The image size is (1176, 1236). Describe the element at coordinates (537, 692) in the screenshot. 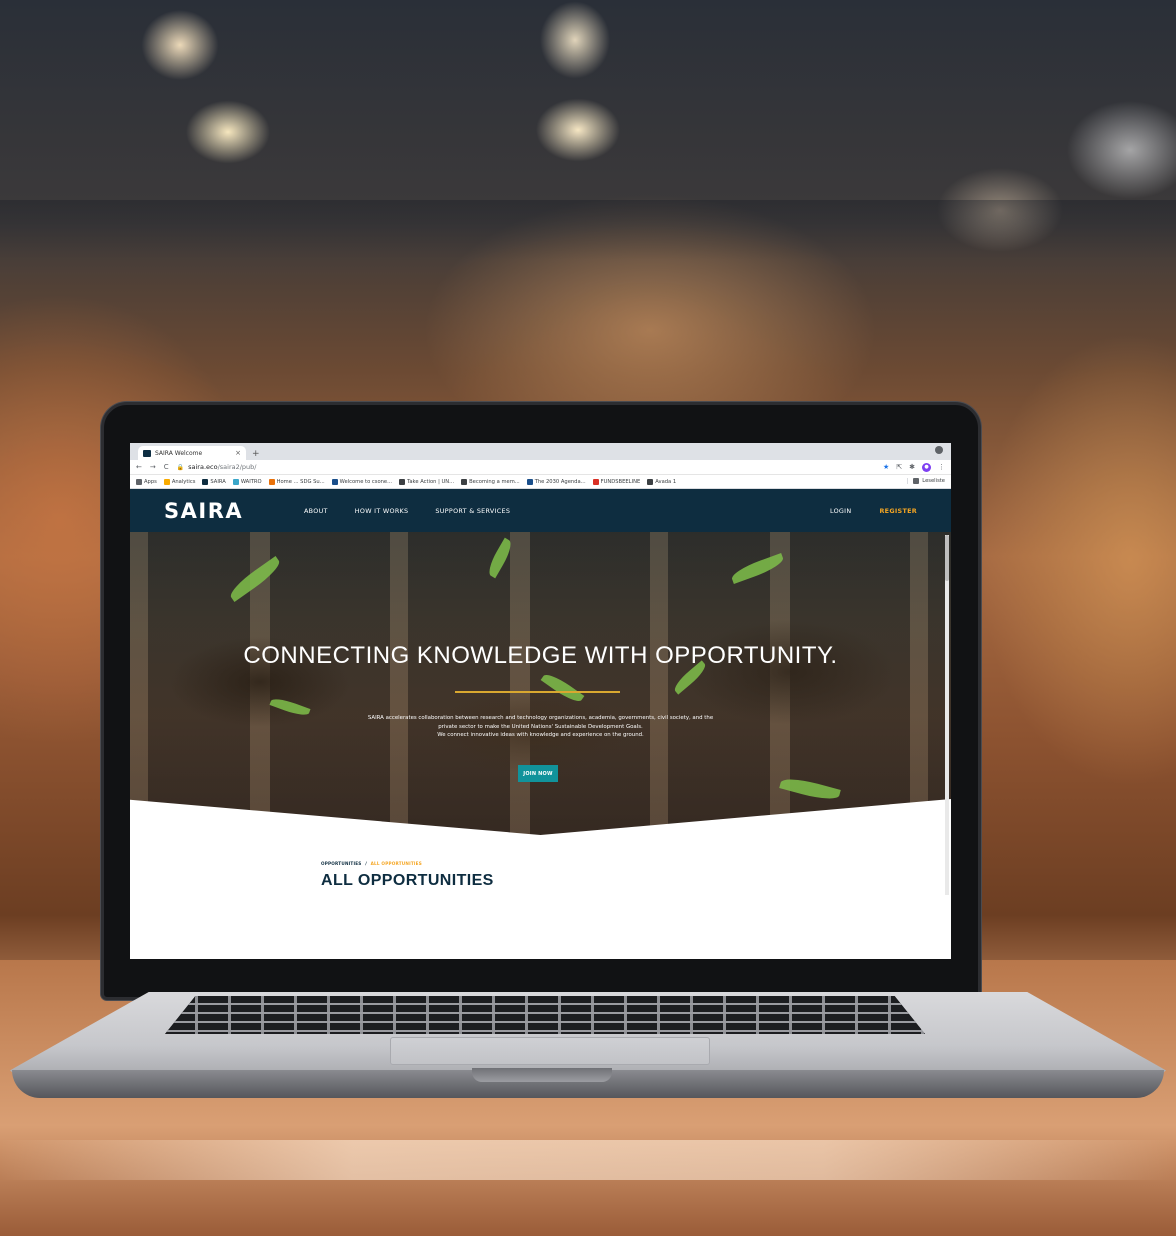

I see `hero-divider` at that location.